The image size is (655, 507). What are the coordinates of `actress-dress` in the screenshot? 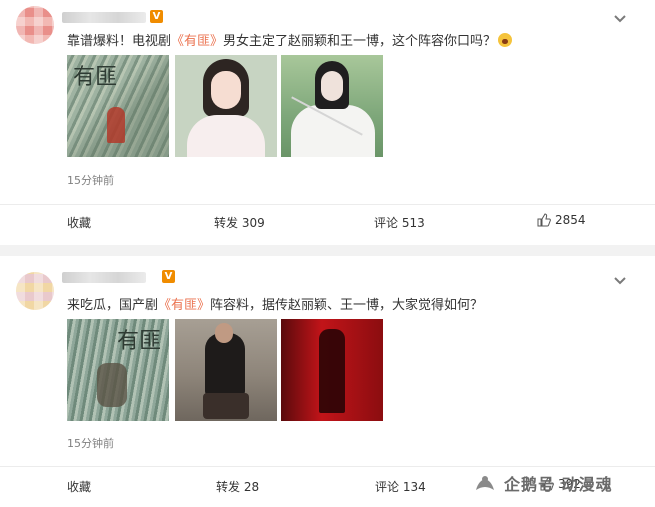 It's located at (226, 136).